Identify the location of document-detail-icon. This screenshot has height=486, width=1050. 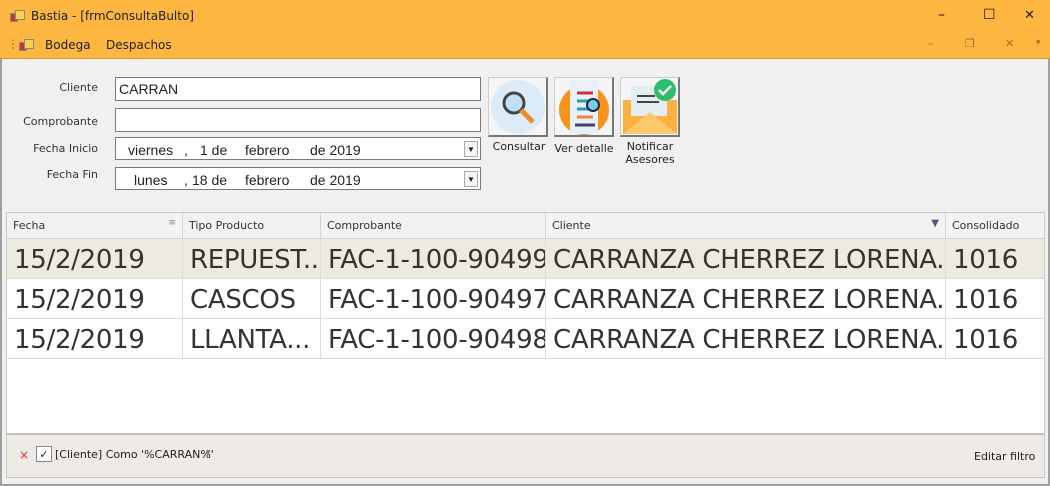
(584, 107).